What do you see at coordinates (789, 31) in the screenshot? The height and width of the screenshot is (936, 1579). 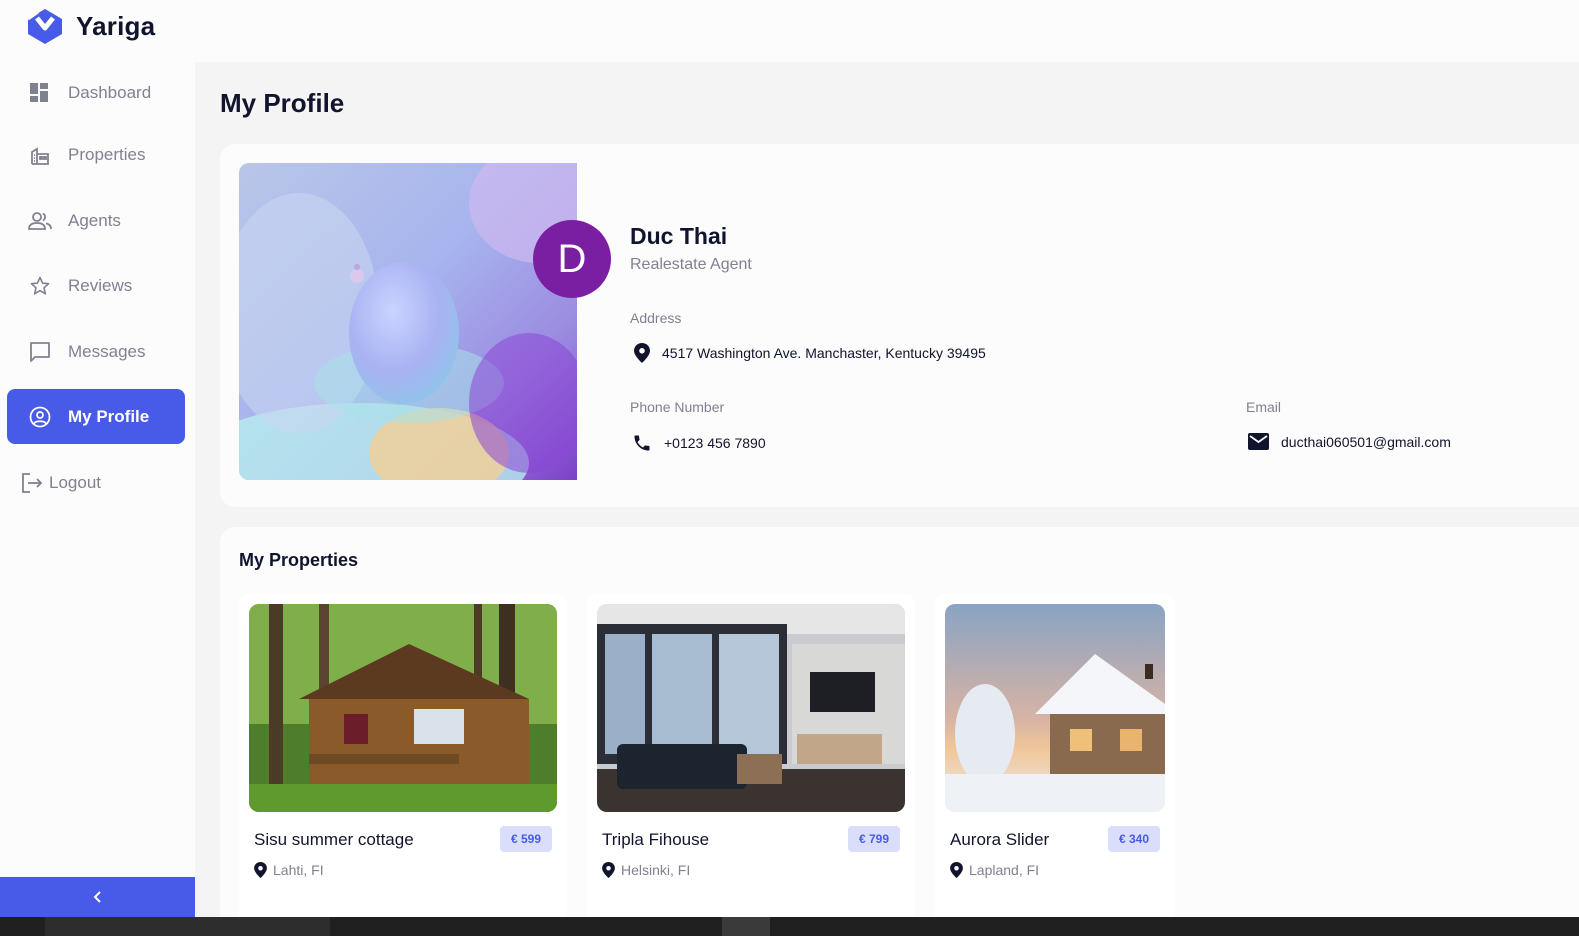 I see `top-header: Yariga` at bounding box center [789, 31].